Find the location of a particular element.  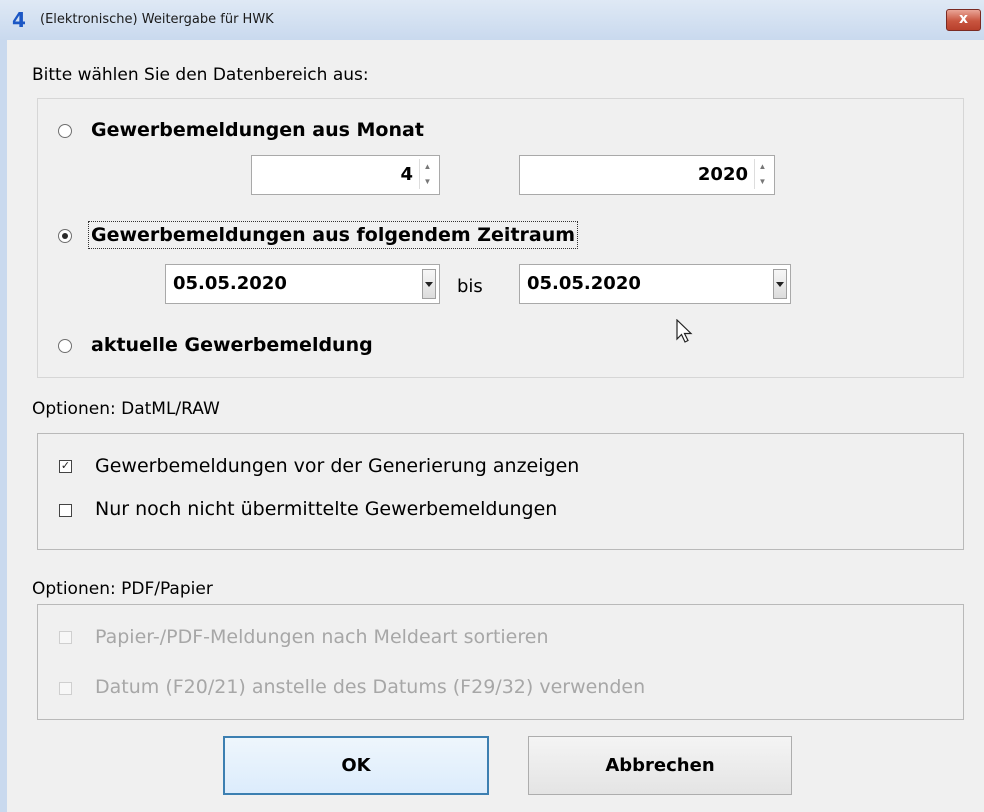

app-icon: 4 is located at coordinates (19, 20).